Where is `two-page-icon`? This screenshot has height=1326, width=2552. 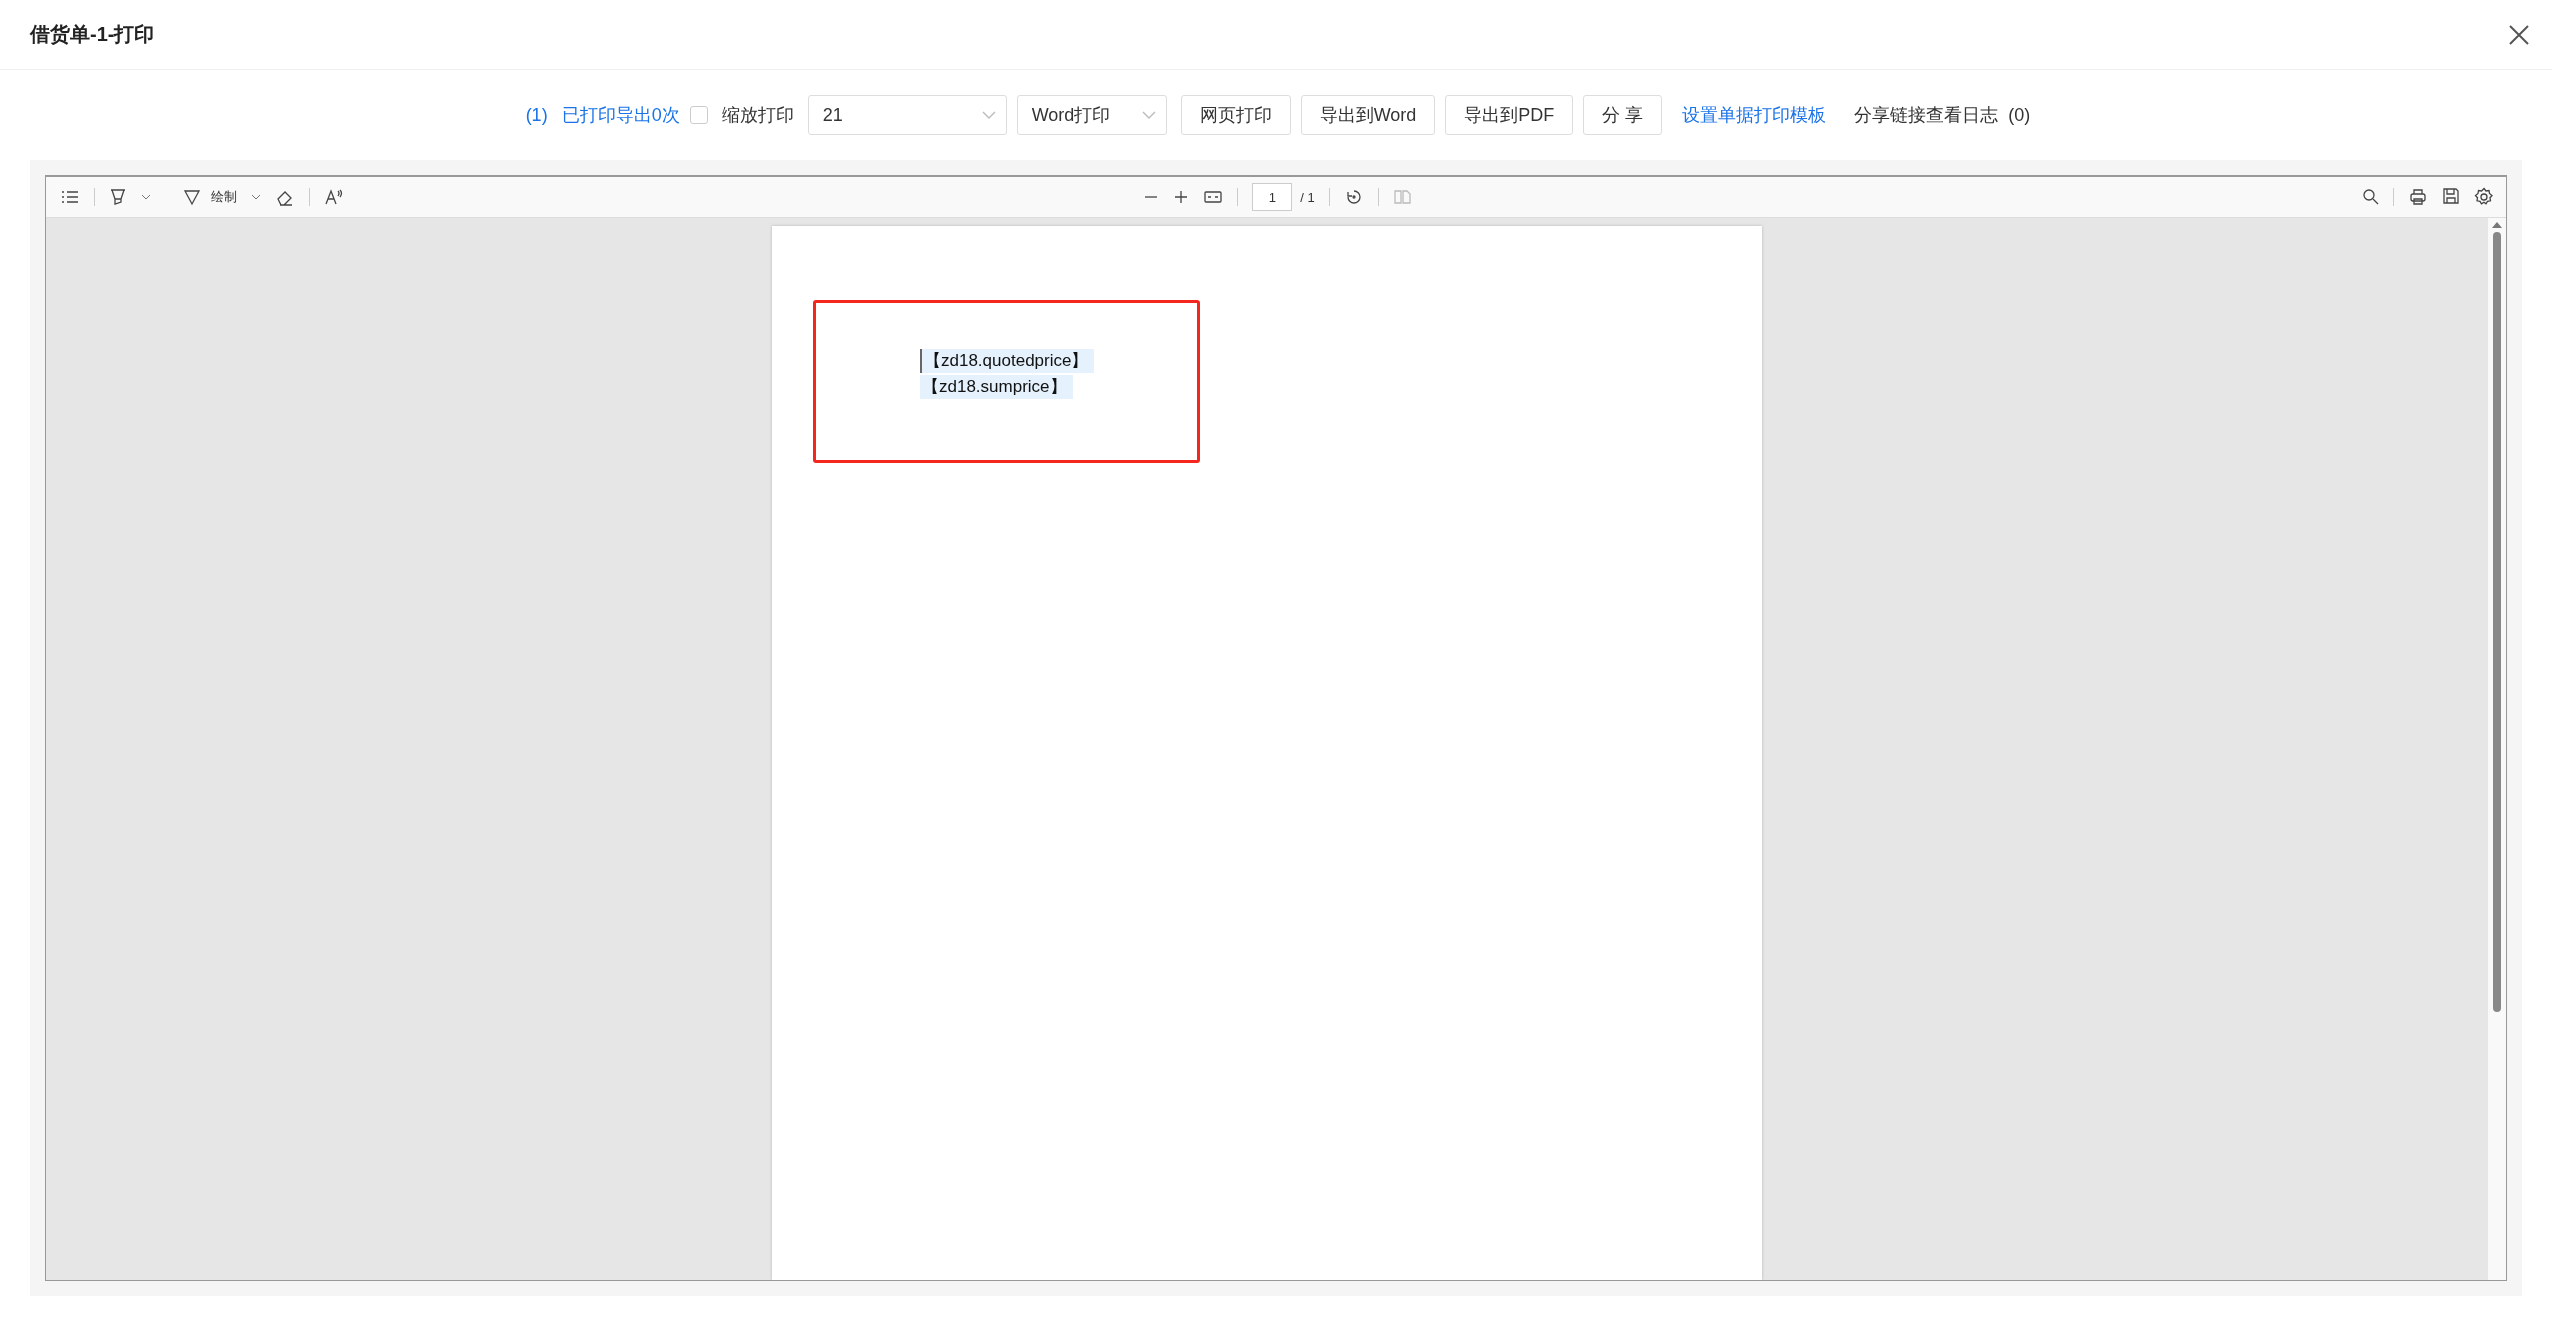
two-page-icon is located at coordinates (1401, 197).